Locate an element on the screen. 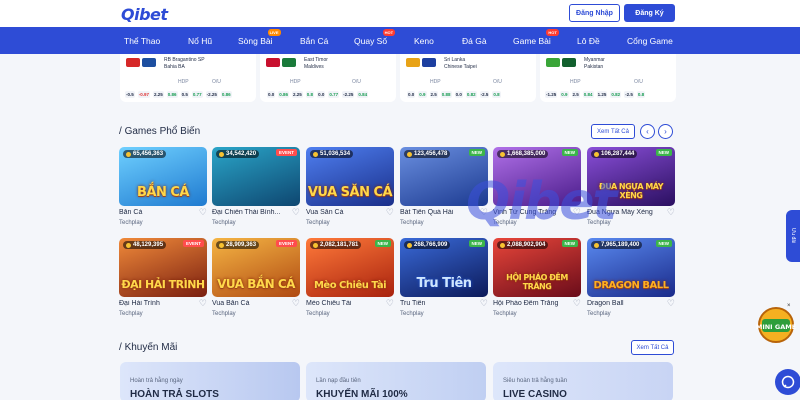 Image resolution: width=800 pixels, height=400 pixels. team-flag-icon is located at coordinates (569, 62).